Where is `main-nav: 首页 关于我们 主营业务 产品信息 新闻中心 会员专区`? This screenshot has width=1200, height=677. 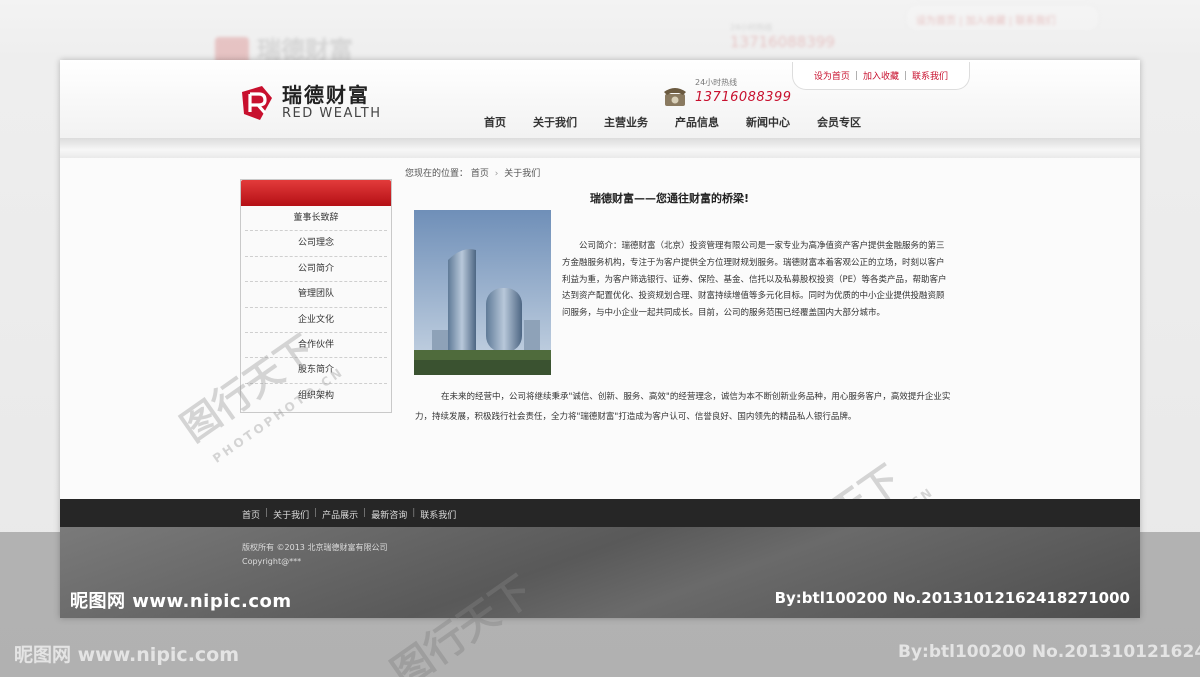 main-nav: 首页 关于我们 主营业务 产品信息 新闻中心 会员专区 is located at coordinates (686, 122).